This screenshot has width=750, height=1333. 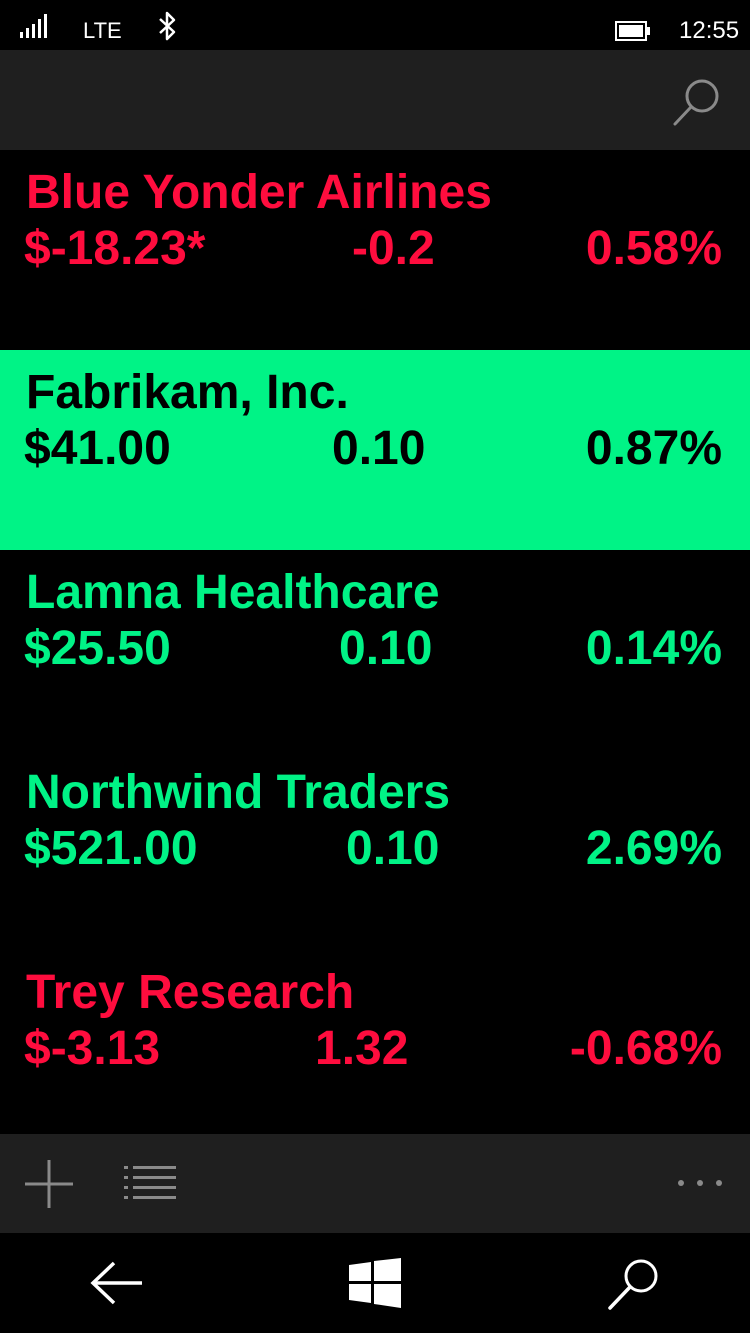 What do you see at coordinates (111, 848) in the screenshot?
I see `stock-price: $521.00` at bounding box center [111, 848].